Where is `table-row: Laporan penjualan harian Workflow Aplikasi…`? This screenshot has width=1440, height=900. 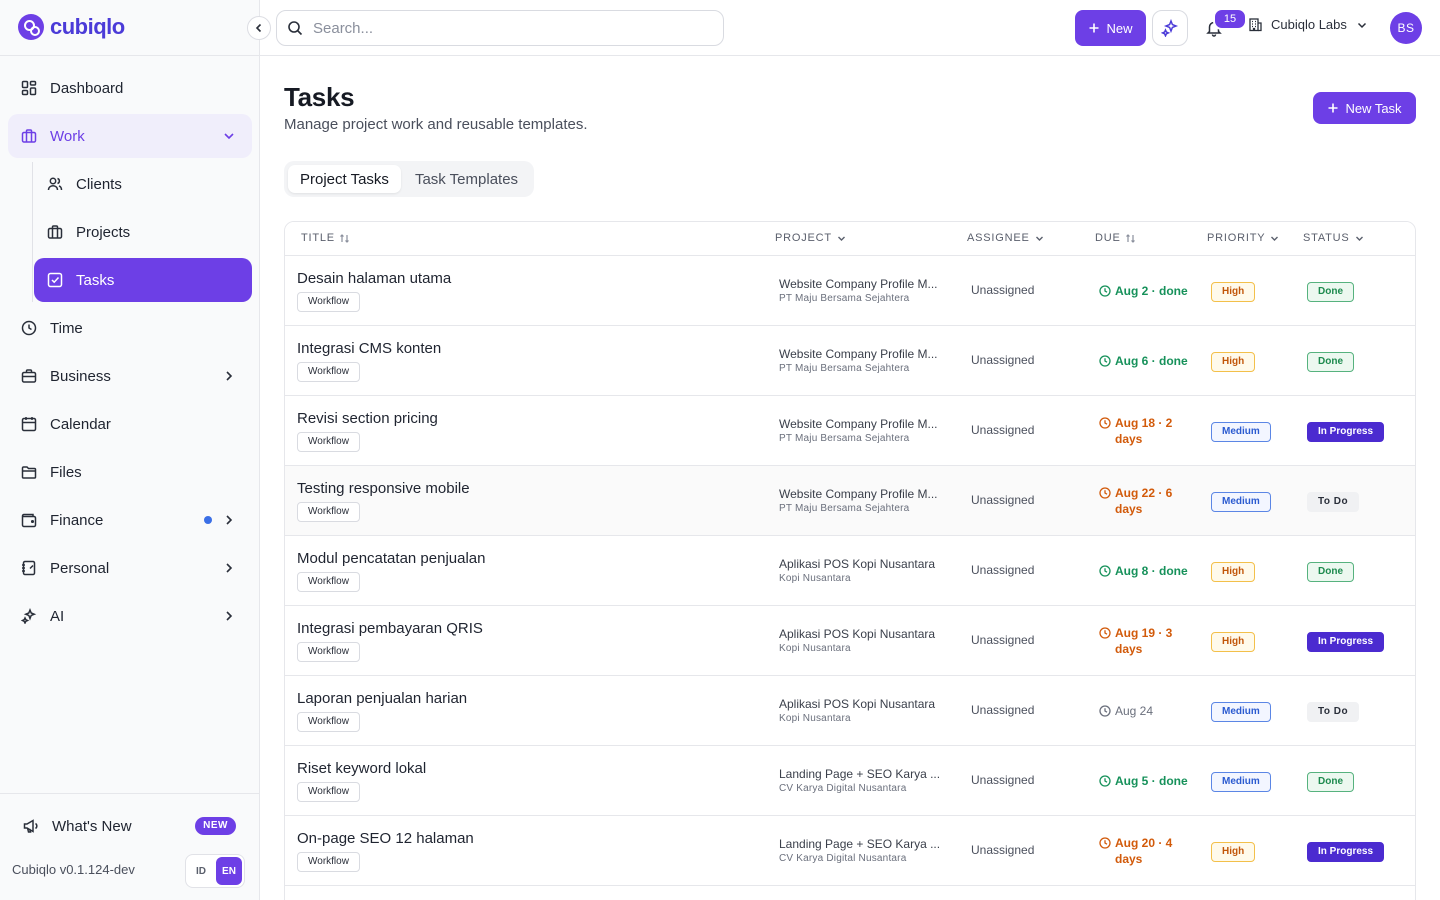 table-row: Laporan penjualan harian Workflow Aplikasi… is located at coordinates (850, 711).